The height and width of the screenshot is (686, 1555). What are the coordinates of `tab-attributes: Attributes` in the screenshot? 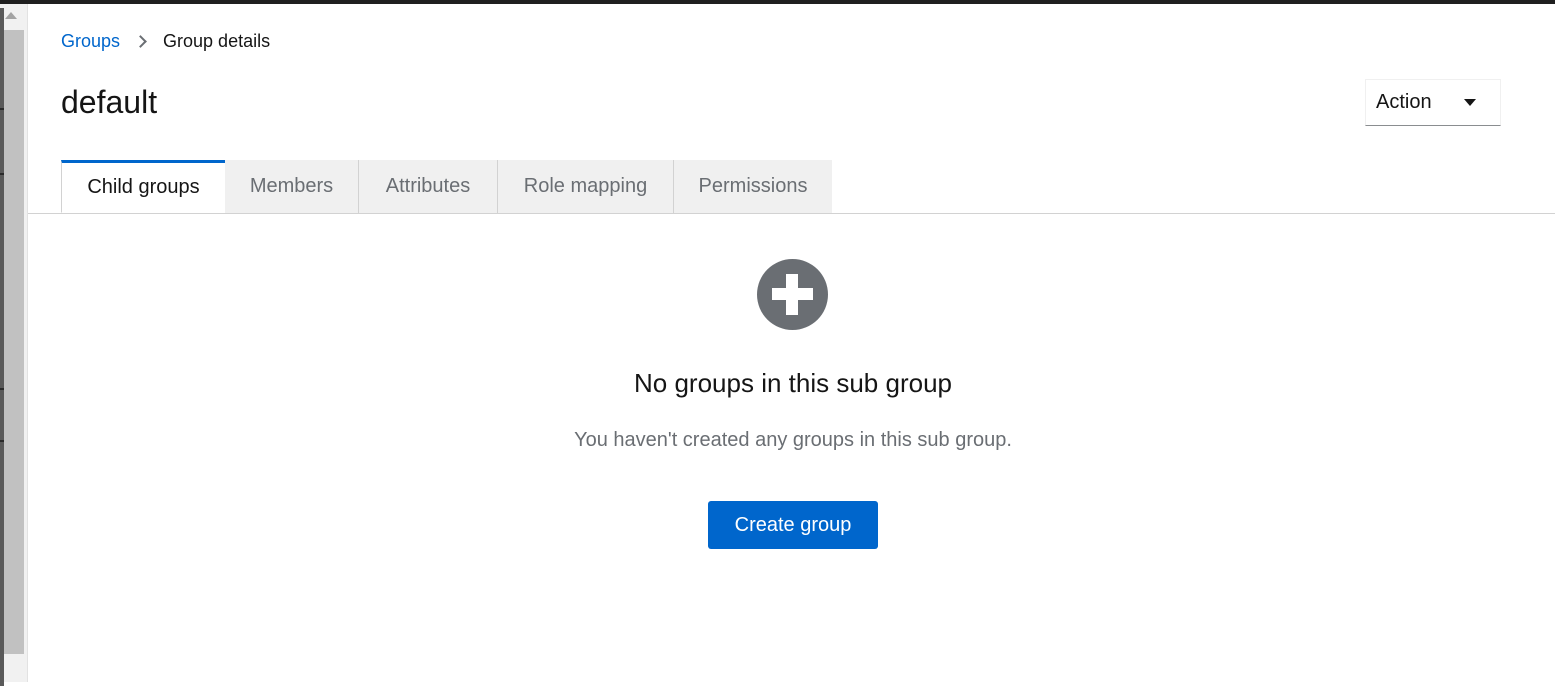 It's located at (428, 186).